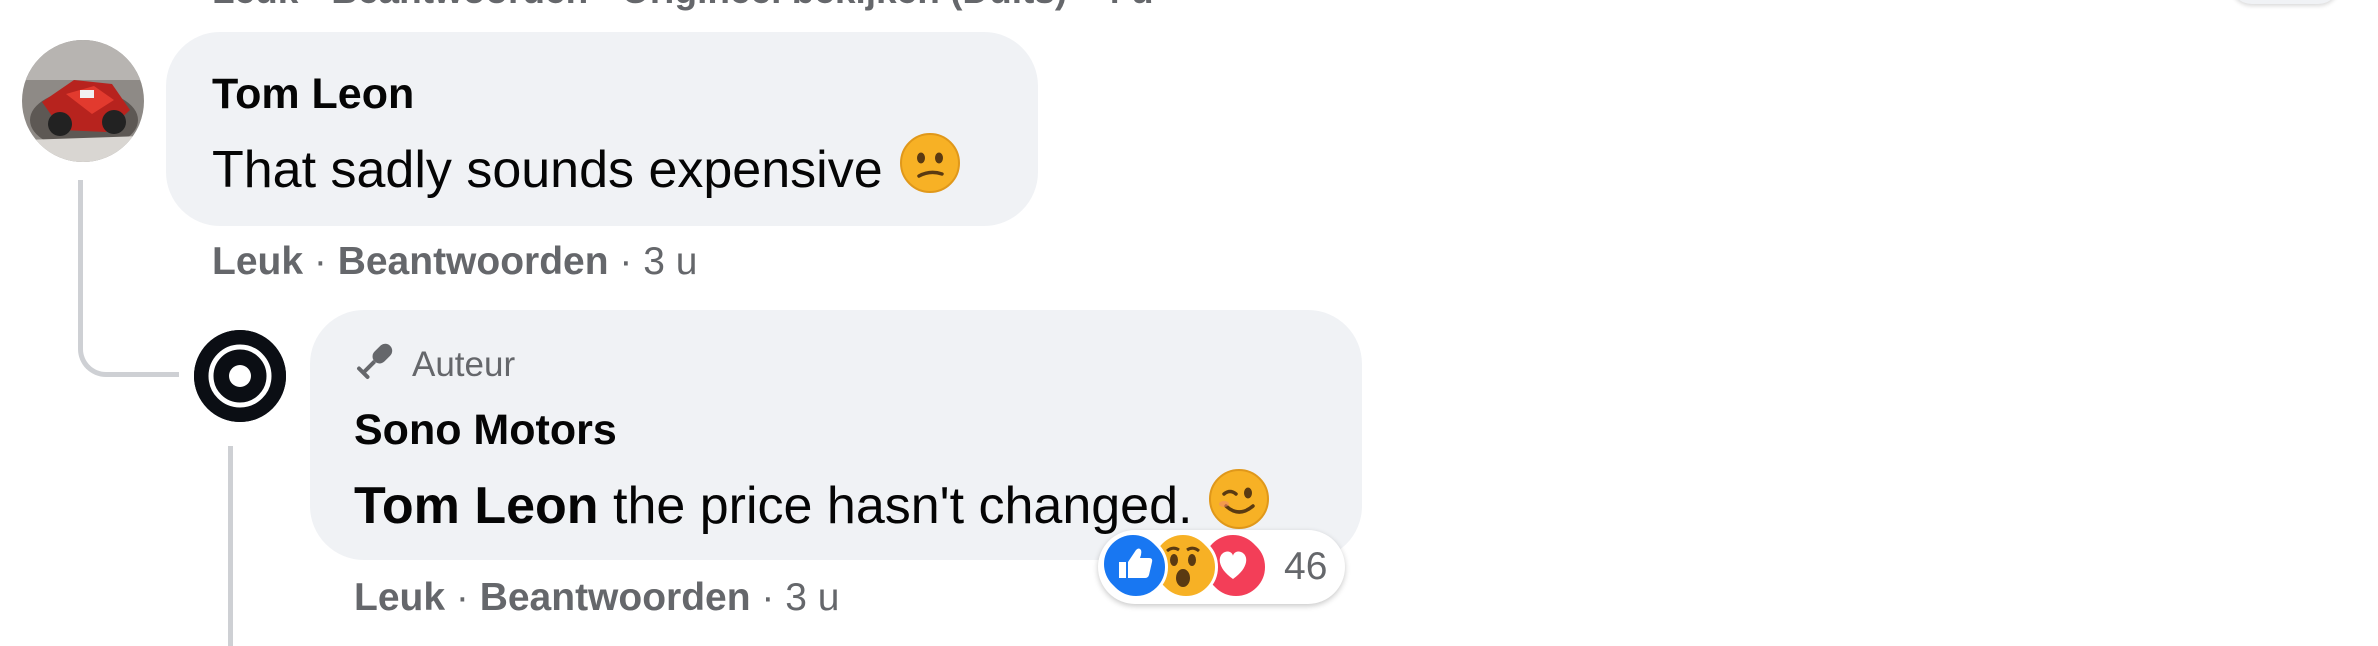  I want to click on avatar-tom-leon, so click(83, 101).